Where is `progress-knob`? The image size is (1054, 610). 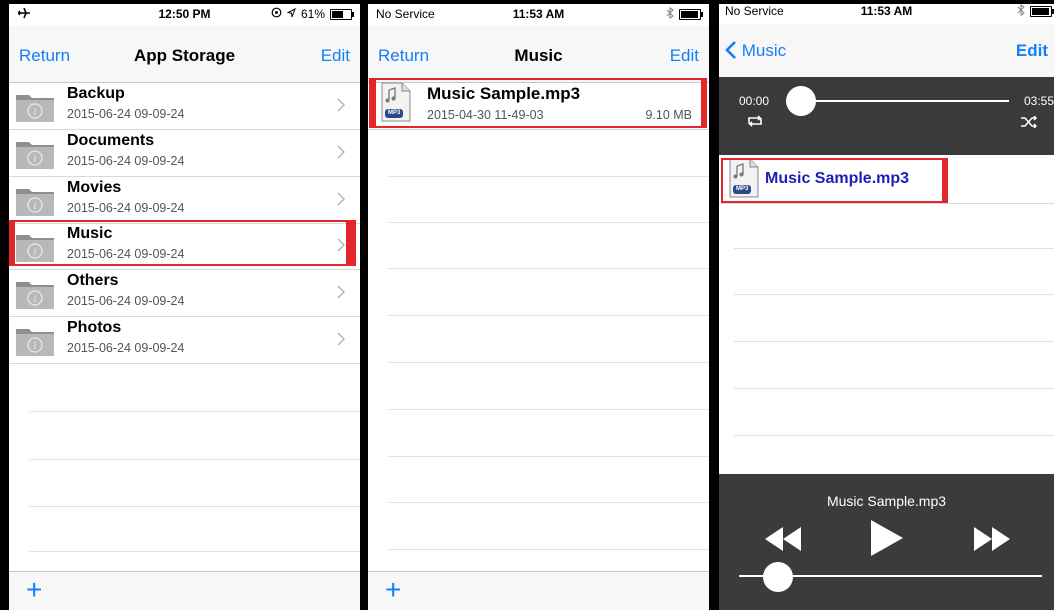 progress-knob is located at coordinates (801, 101).